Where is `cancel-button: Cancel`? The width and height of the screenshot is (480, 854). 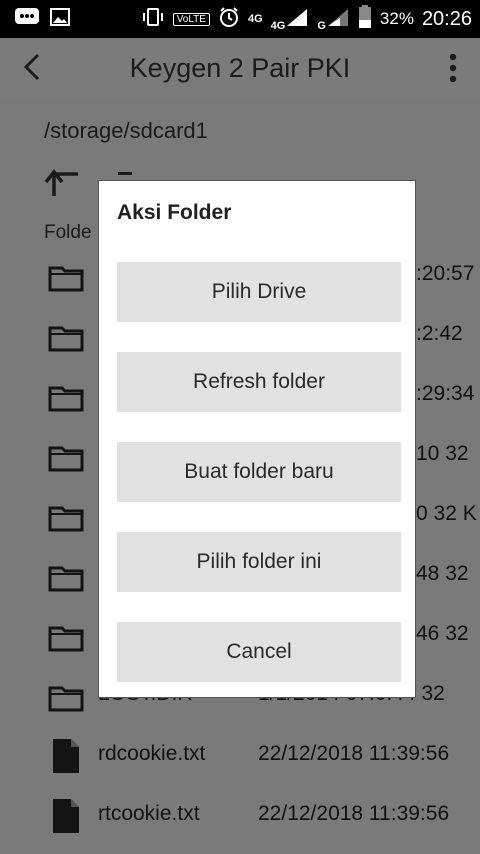
cancel-button: Cancel is located at coordinates (259, 652).